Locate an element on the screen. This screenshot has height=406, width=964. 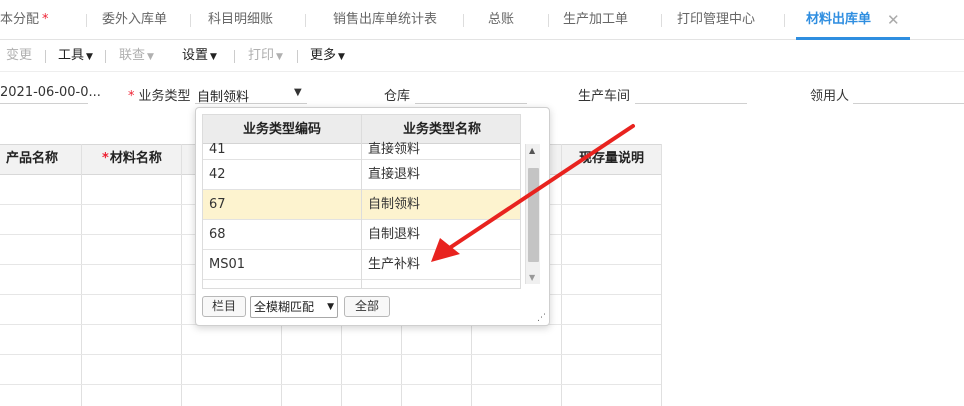
row-code: 42 is located at coordinates (217, 174).